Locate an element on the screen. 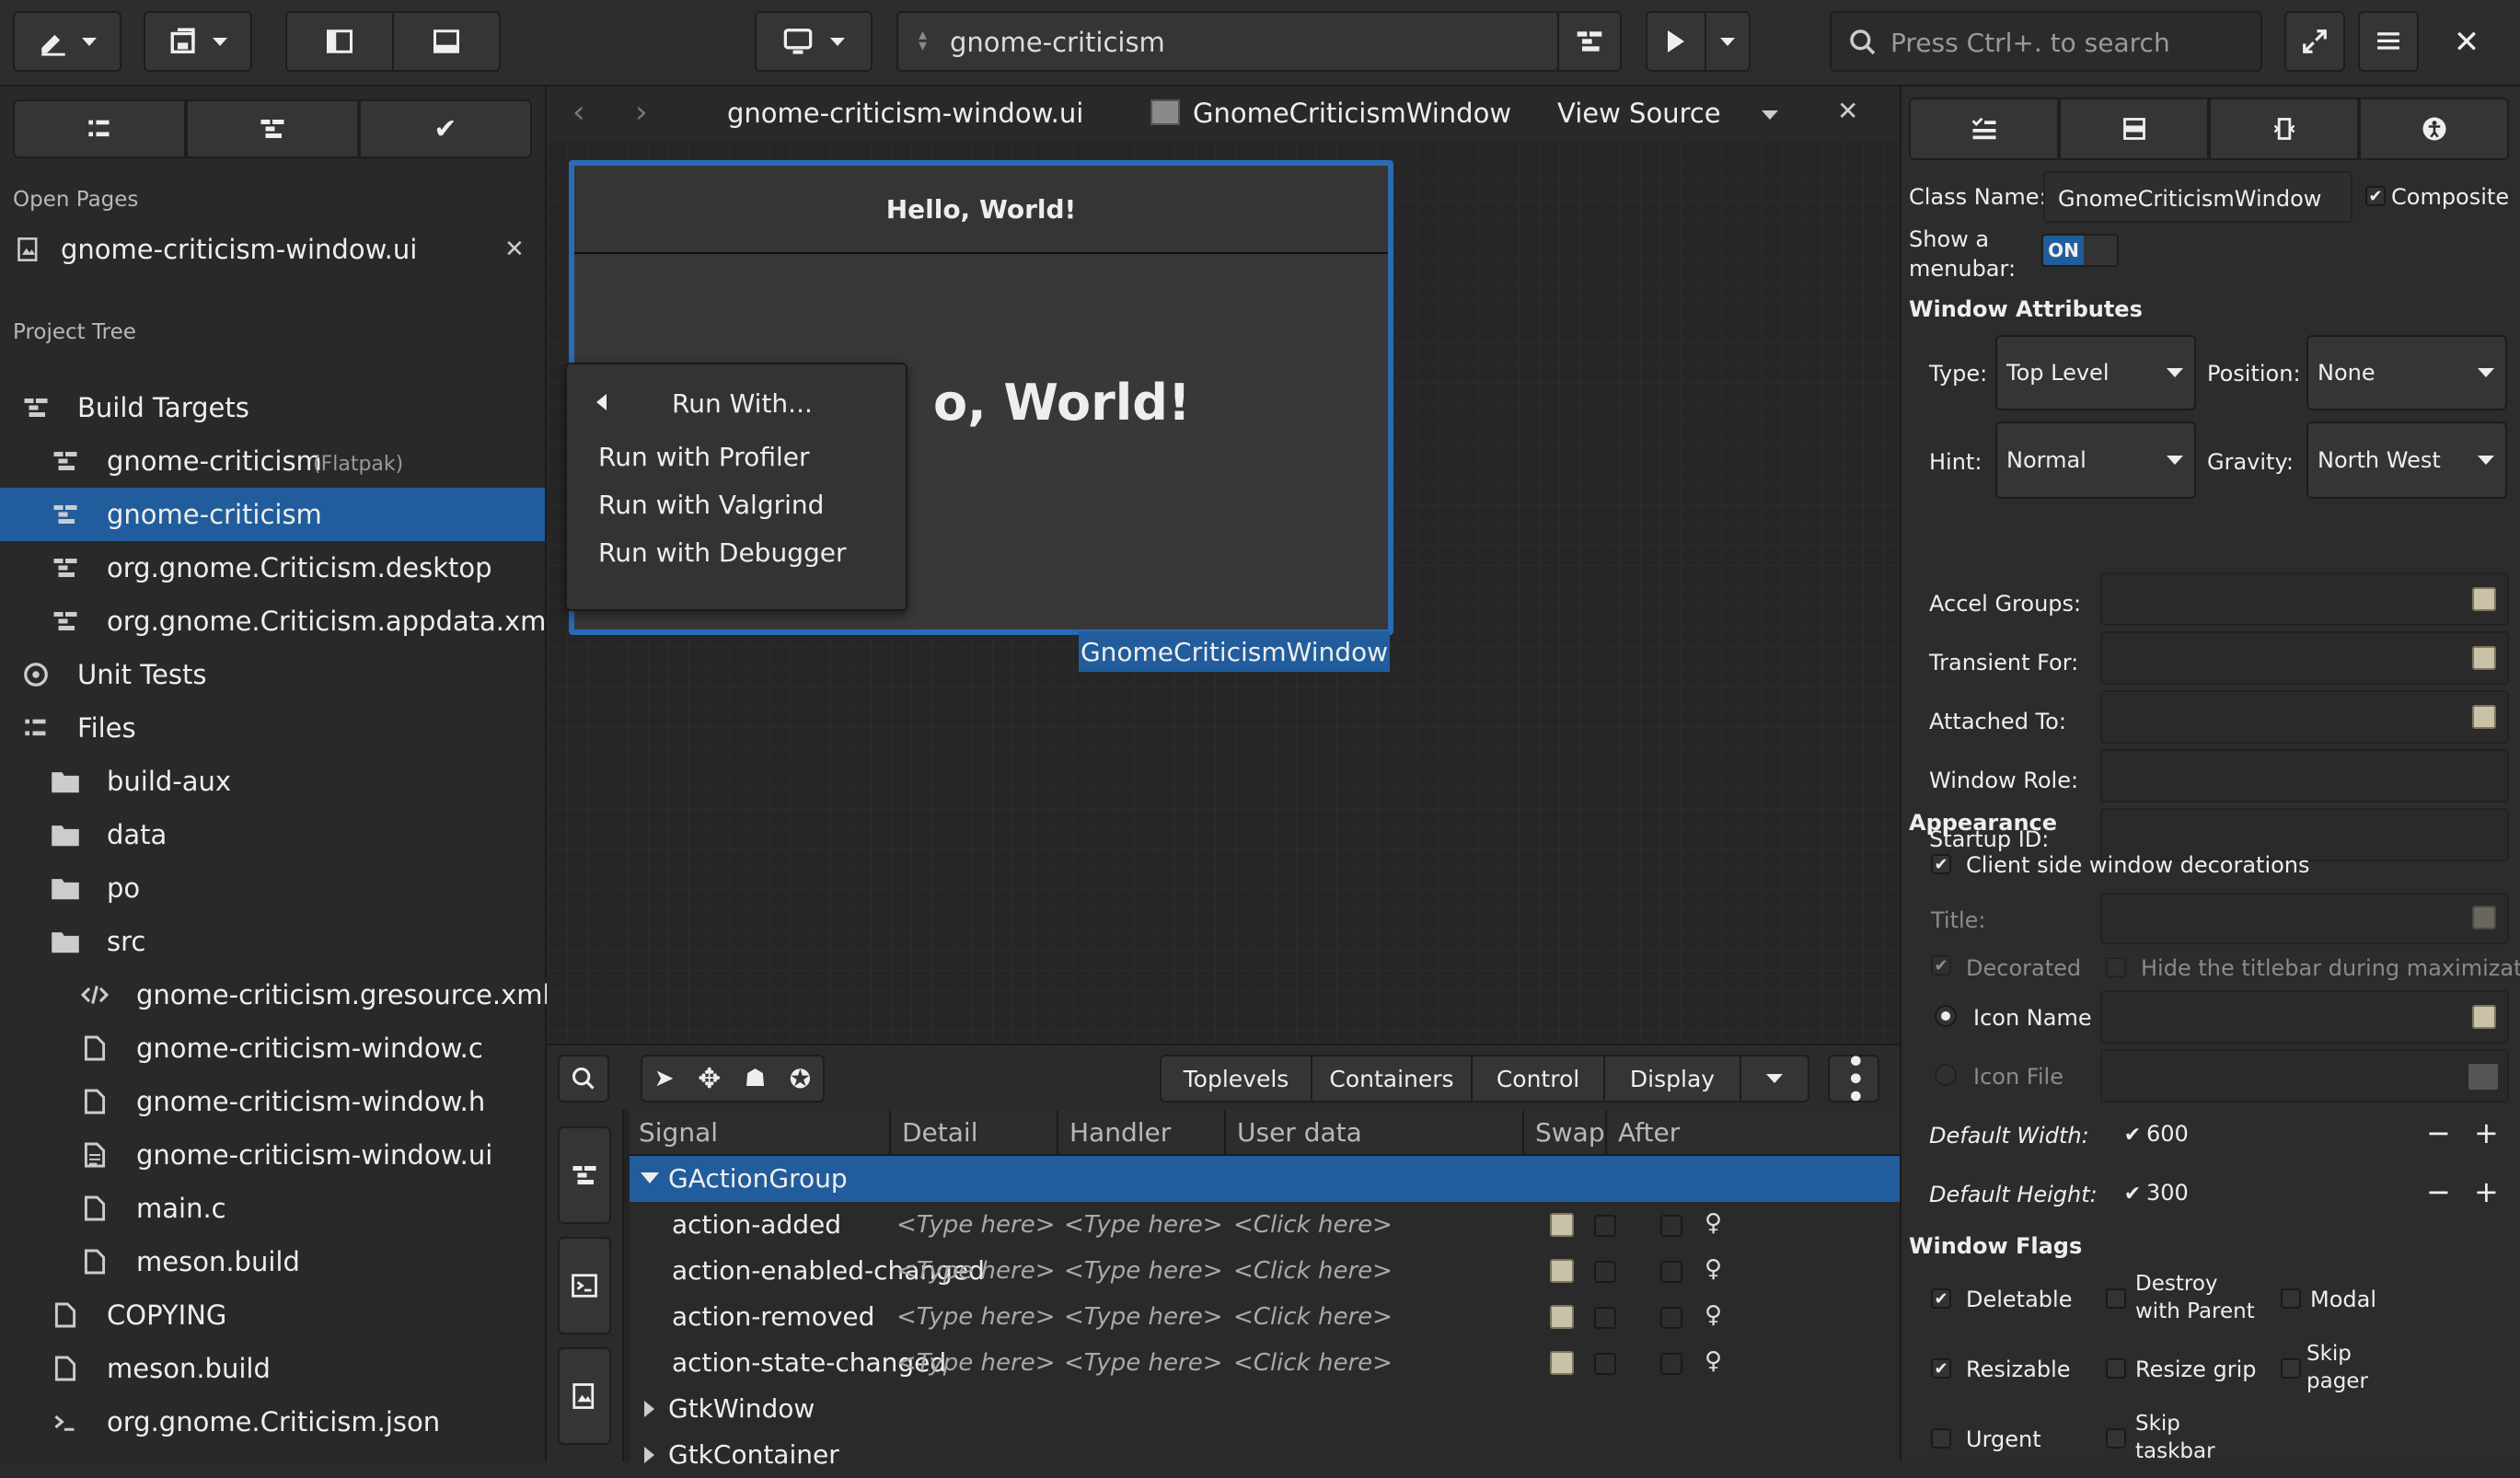  gravity-combo: North West is located at coordinates (2406, 460).